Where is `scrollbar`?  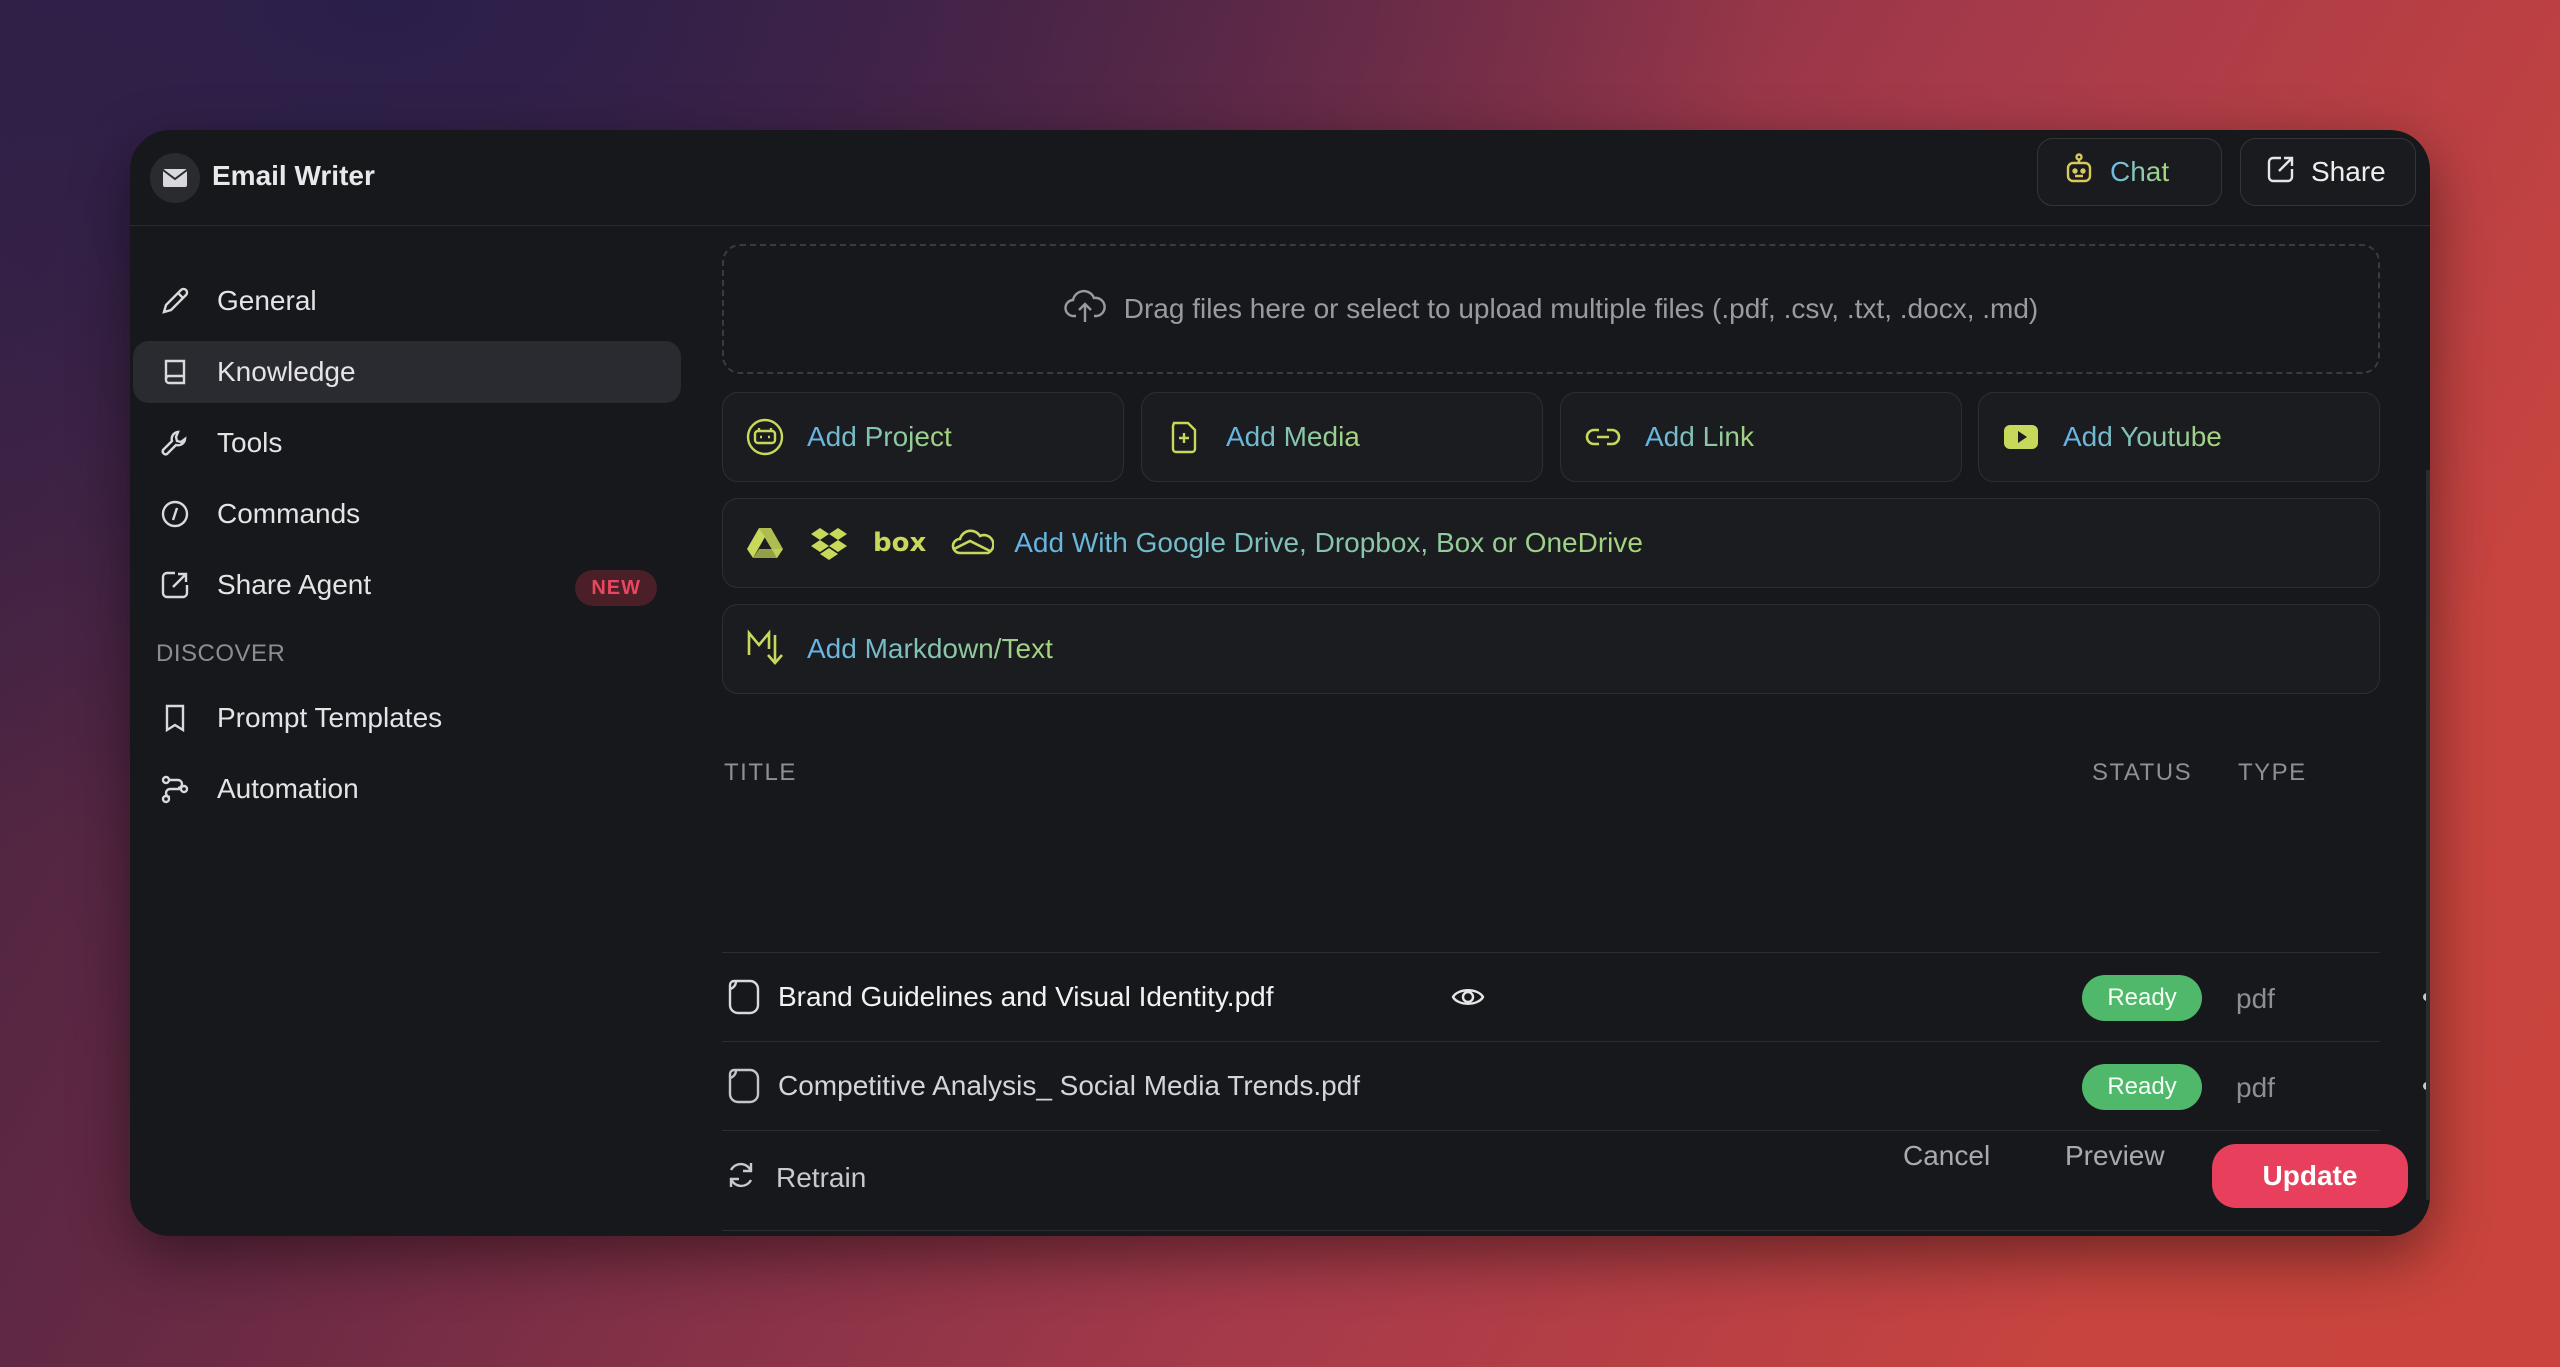
scrollbar is located at coordinates (2428, 835).